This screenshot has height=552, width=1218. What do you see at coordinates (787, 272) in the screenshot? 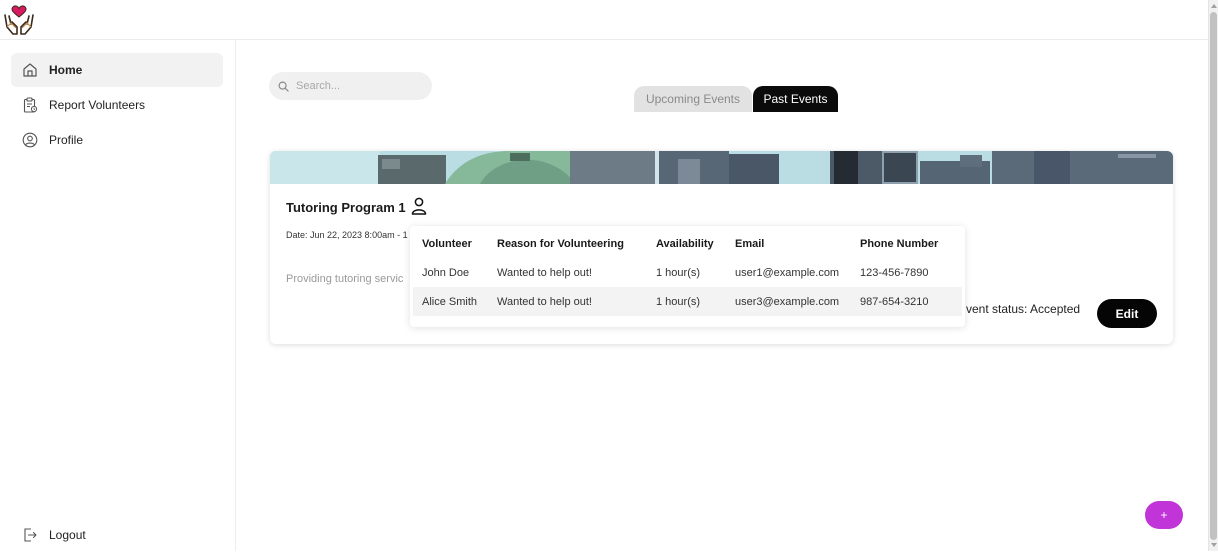
I see `cell-email: user1@example.com` at bounding box center [787, 272].